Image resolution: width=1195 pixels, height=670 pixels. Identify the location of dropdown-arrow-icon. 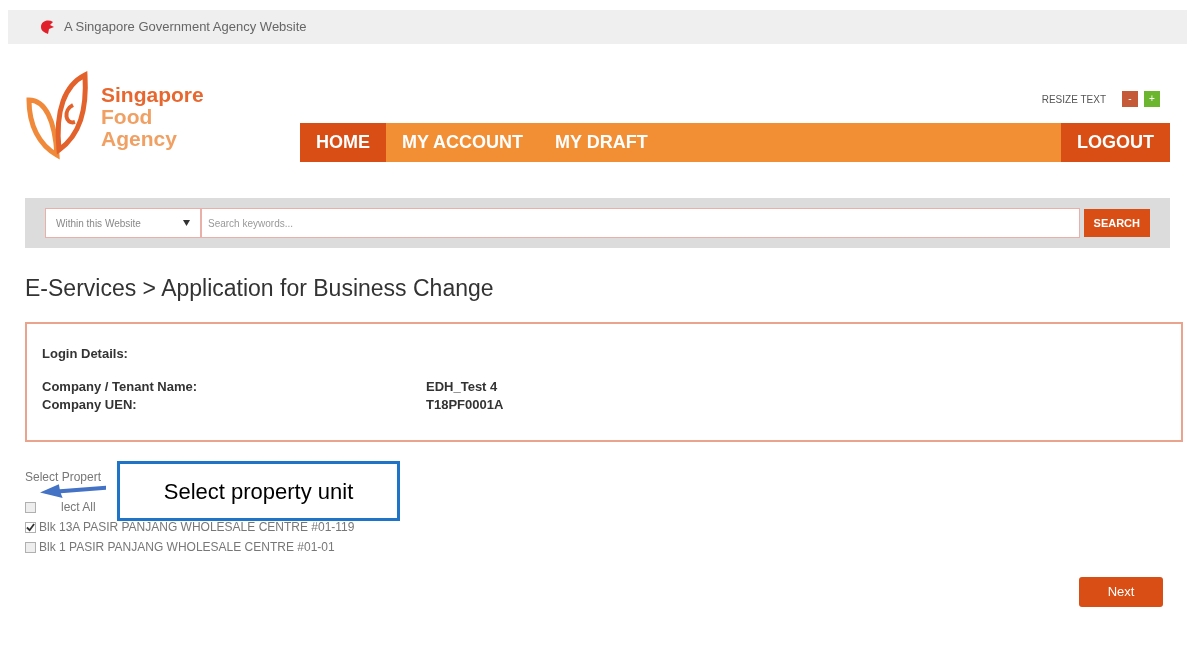
(186, 223).